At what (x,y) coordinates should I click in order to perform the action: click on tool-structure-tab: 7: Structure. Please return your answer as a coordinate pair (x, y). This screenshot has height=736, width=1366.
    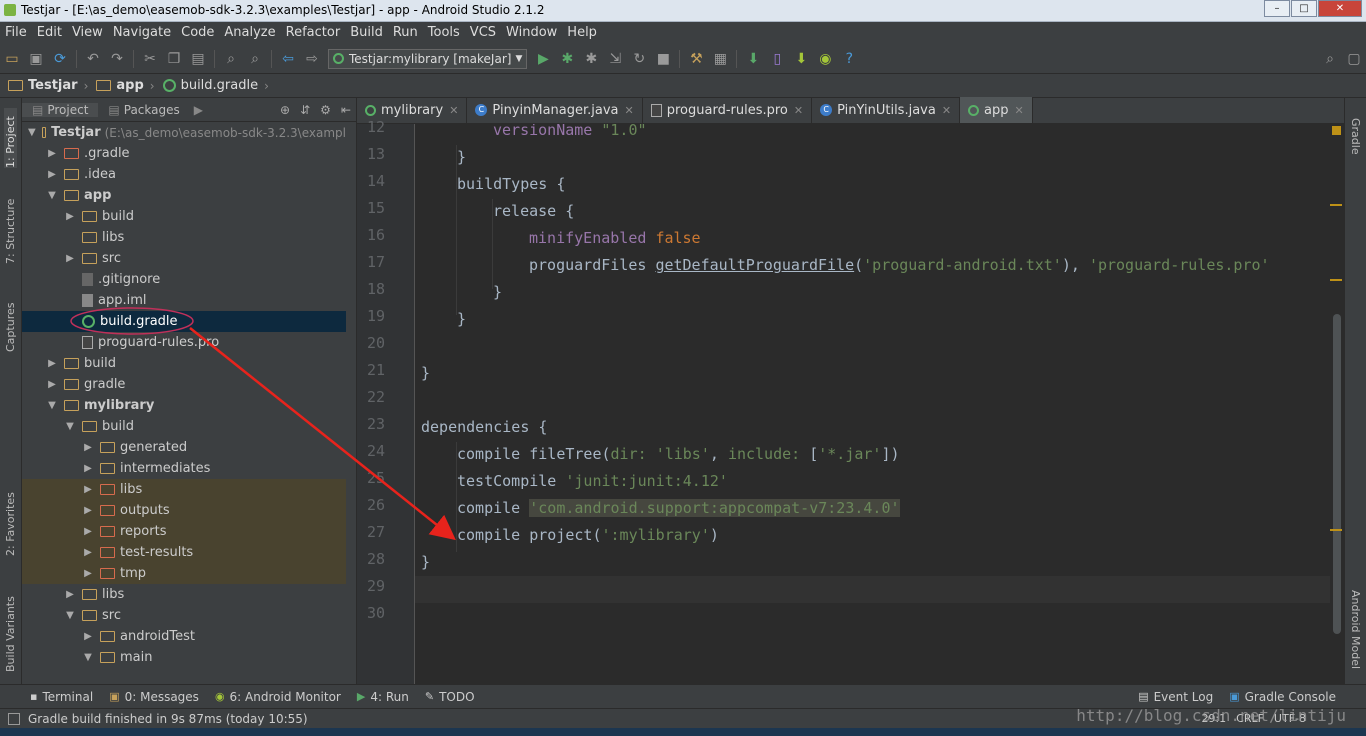
    Looking at the image, I should click on (10, 229).